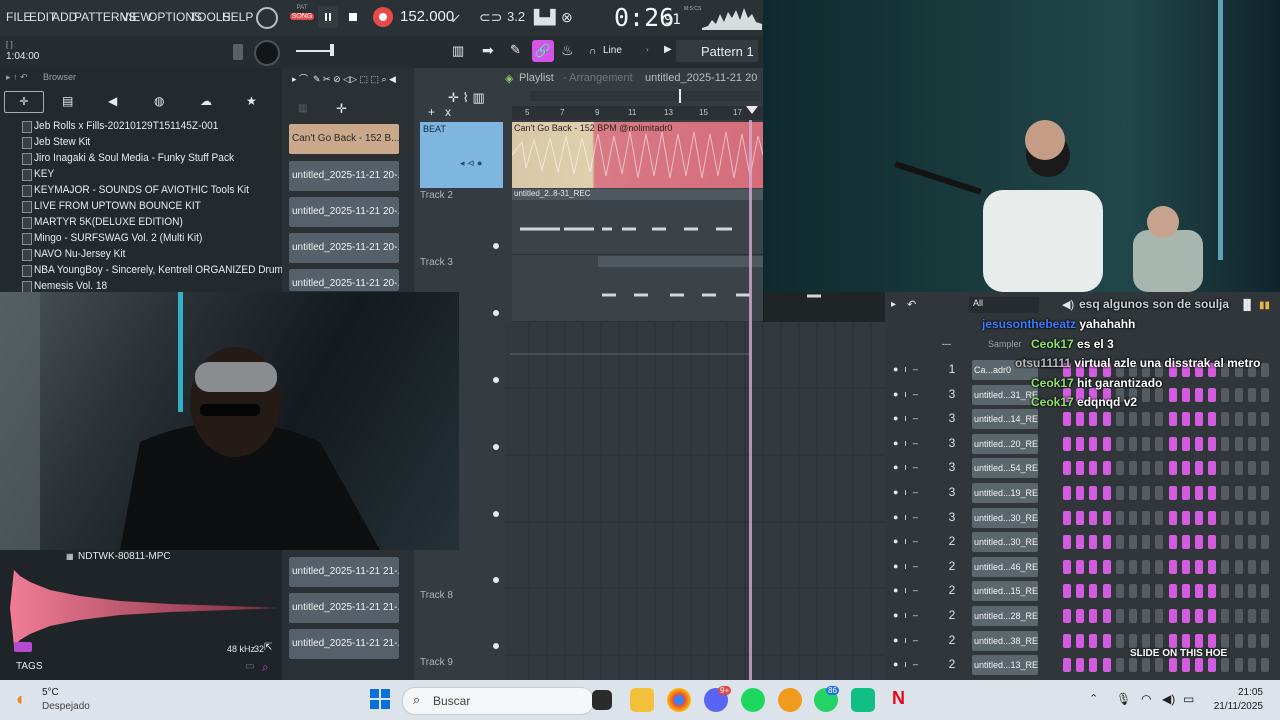 The width and height of the screenshot is (1280, 720). I want to click on windows-start-icon, so click(380, 699).